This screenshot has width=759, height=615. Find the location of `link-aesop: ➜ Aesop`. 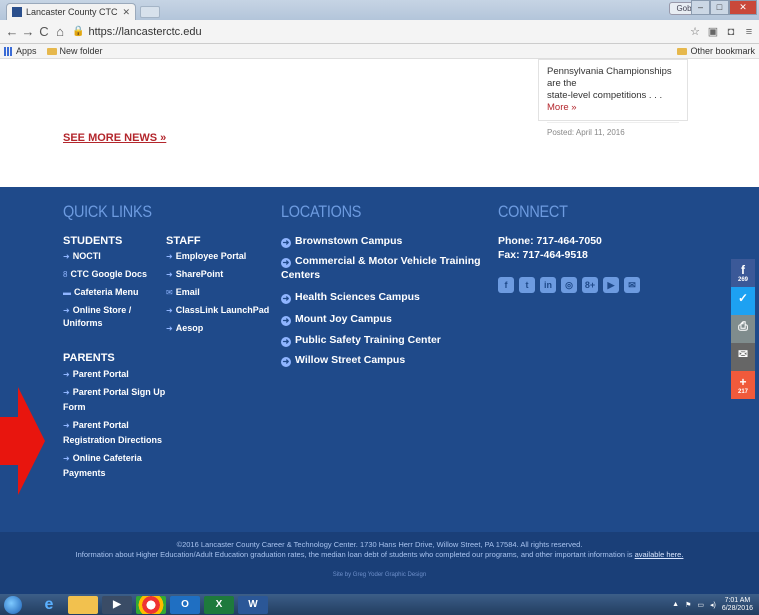

link-aesop: ➜ Aesop is located at coordinates (184, 328).